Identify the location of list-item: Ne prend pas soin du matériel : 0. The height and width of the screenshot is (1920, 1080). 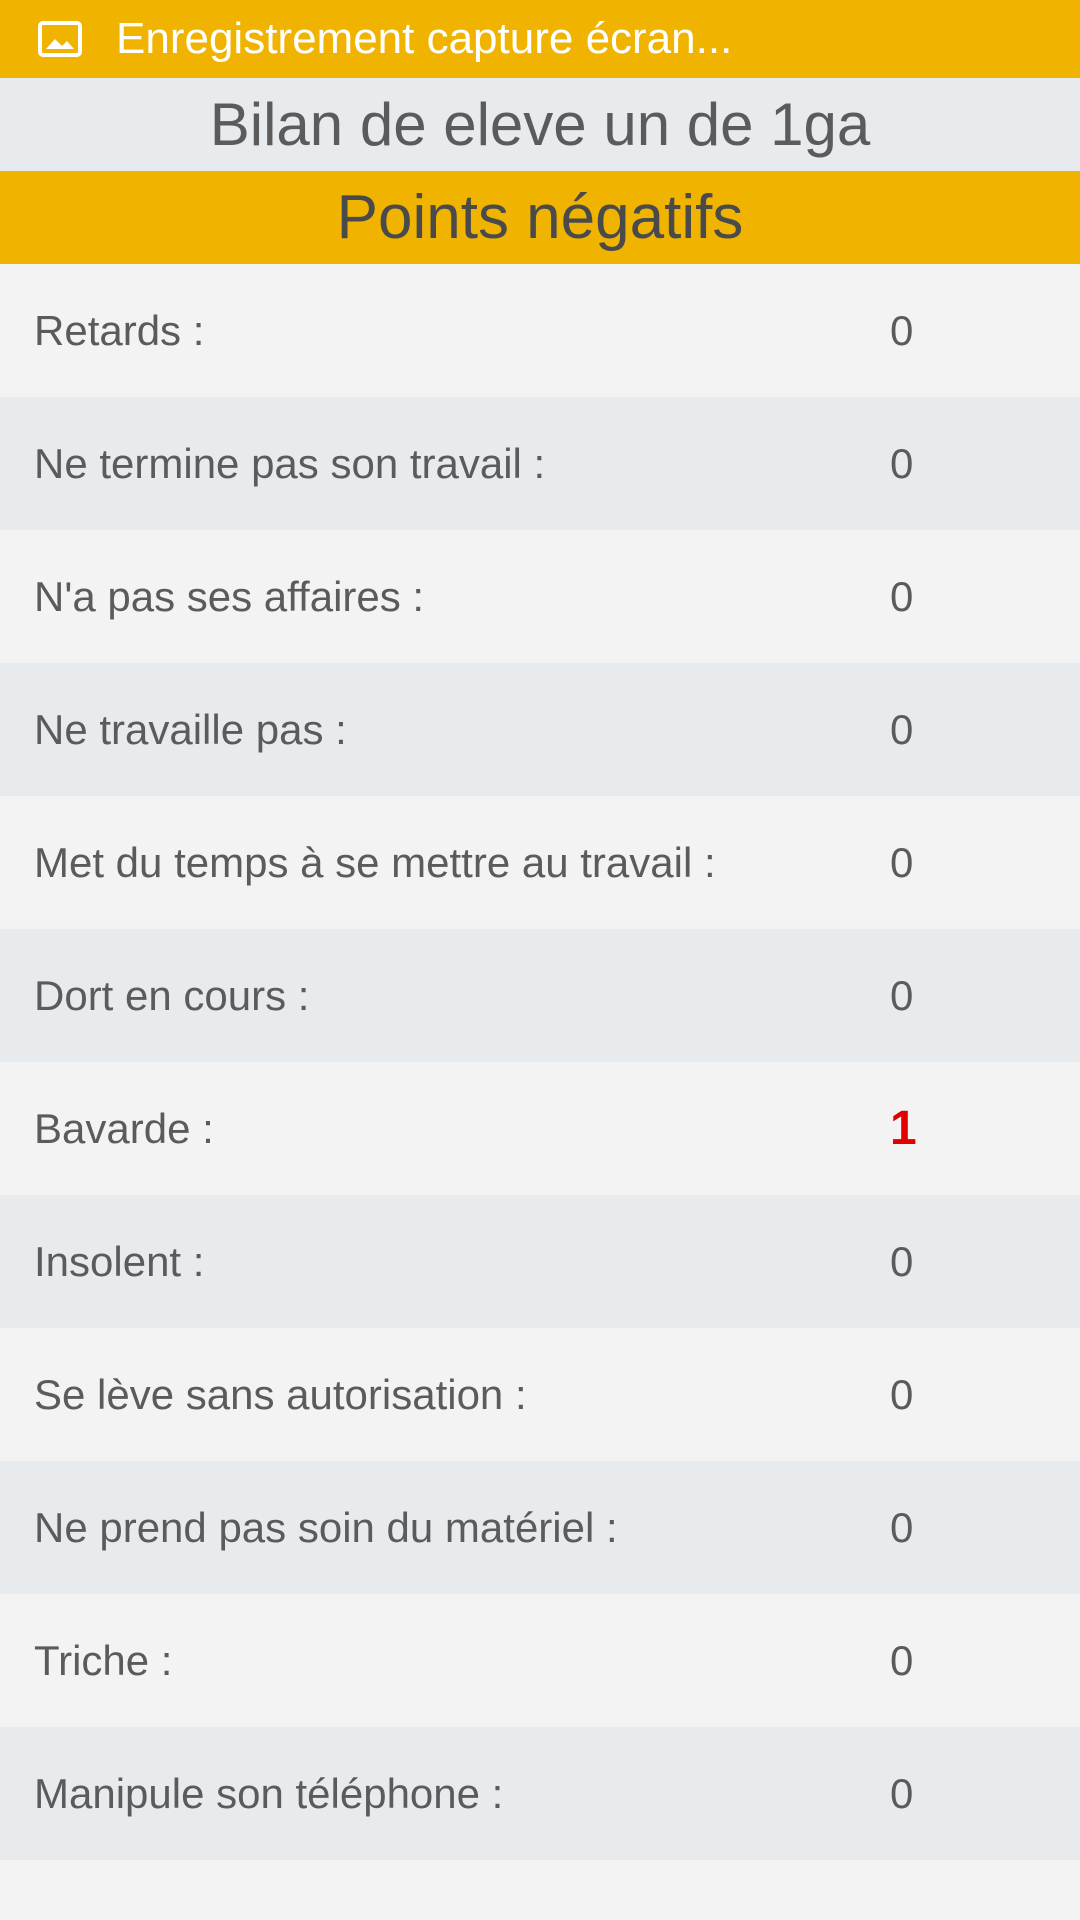
(540, 1527).